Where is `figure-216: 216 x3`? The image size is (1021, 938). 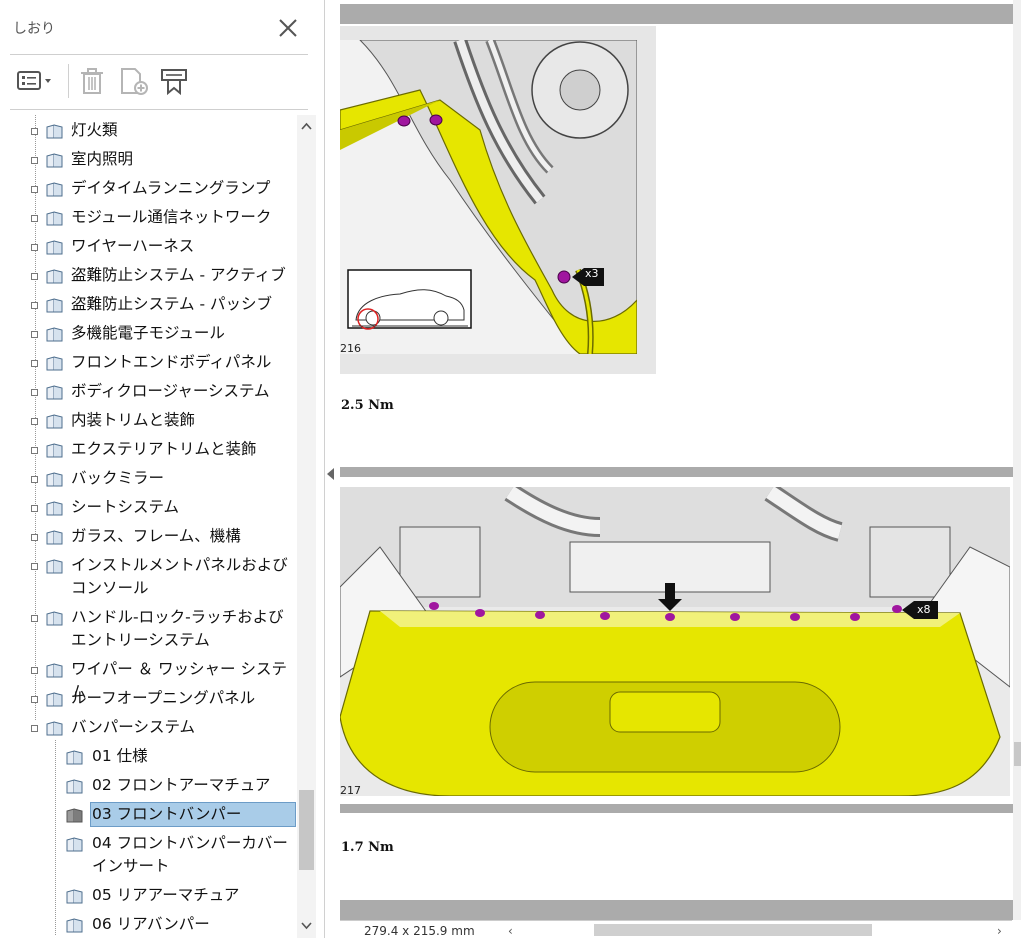 figure-216: 216 x3 is located at coordinates (488, 197).